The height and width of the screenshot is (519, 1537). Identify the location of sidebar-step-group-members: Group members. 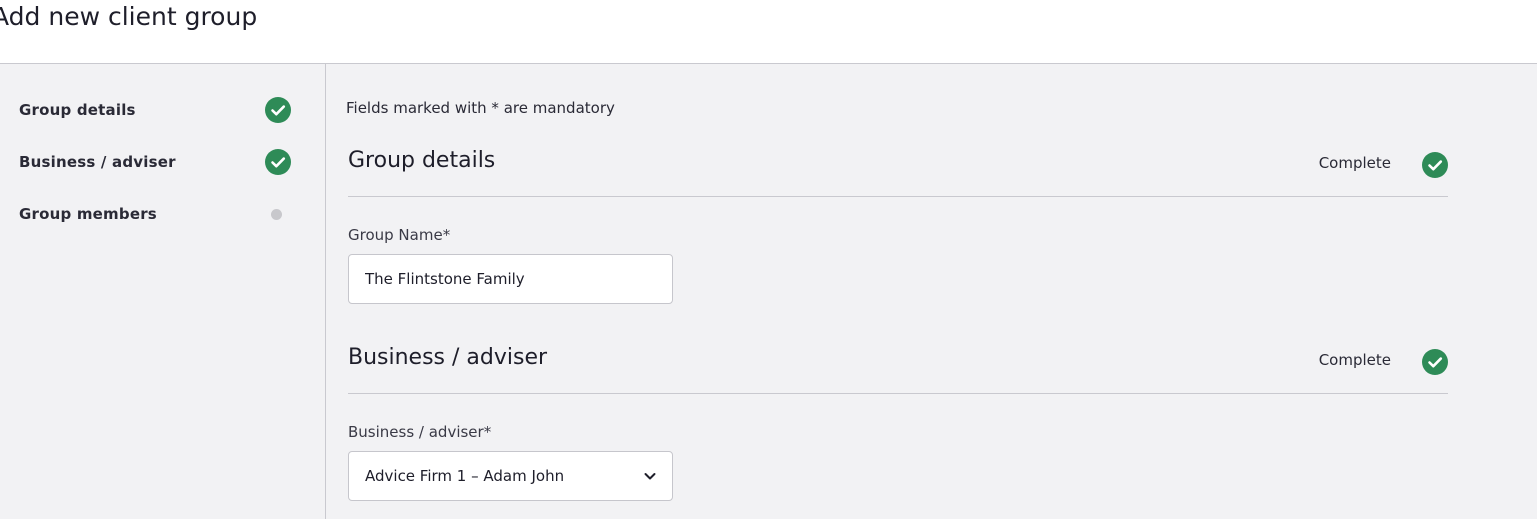
(155, 214).